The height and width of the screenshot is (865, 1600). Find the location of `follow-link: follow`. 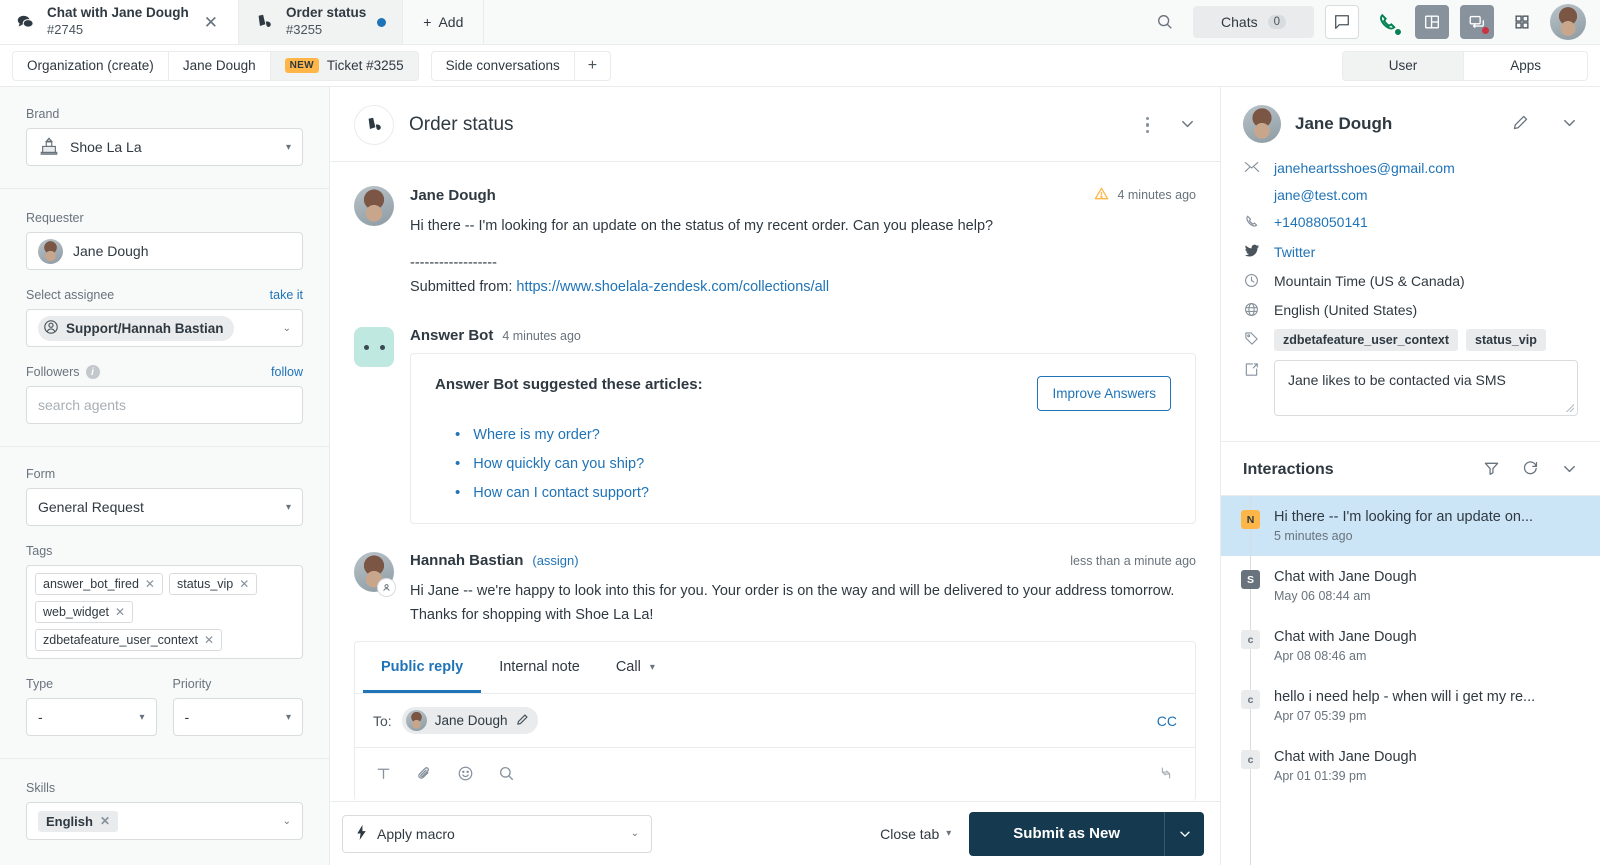

follow-link: follow is located at coordinates (287, 372).